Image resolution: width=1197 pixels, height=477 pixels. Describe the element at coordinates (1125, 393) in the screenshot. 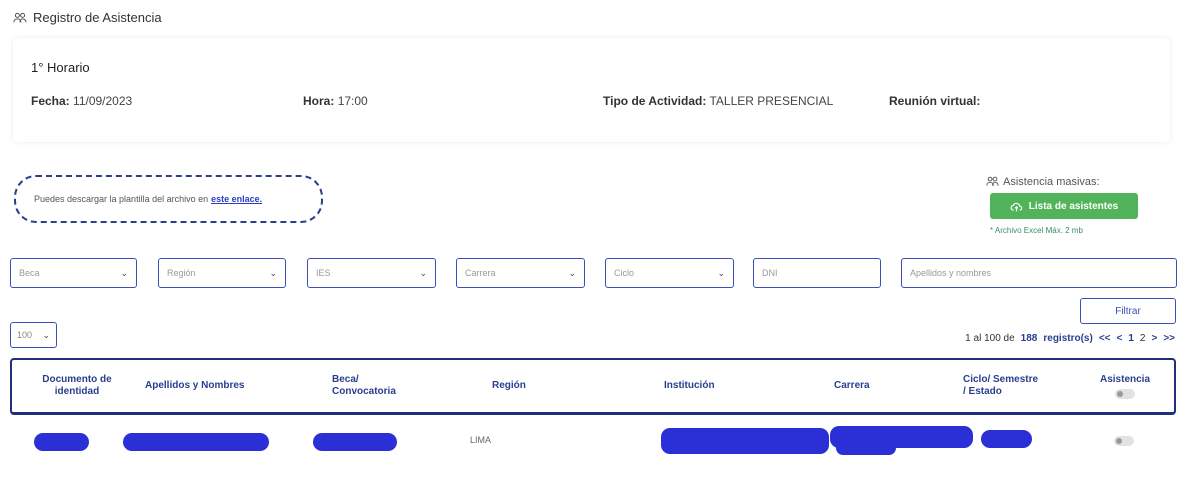

I see `select-all-toggle` at that location.